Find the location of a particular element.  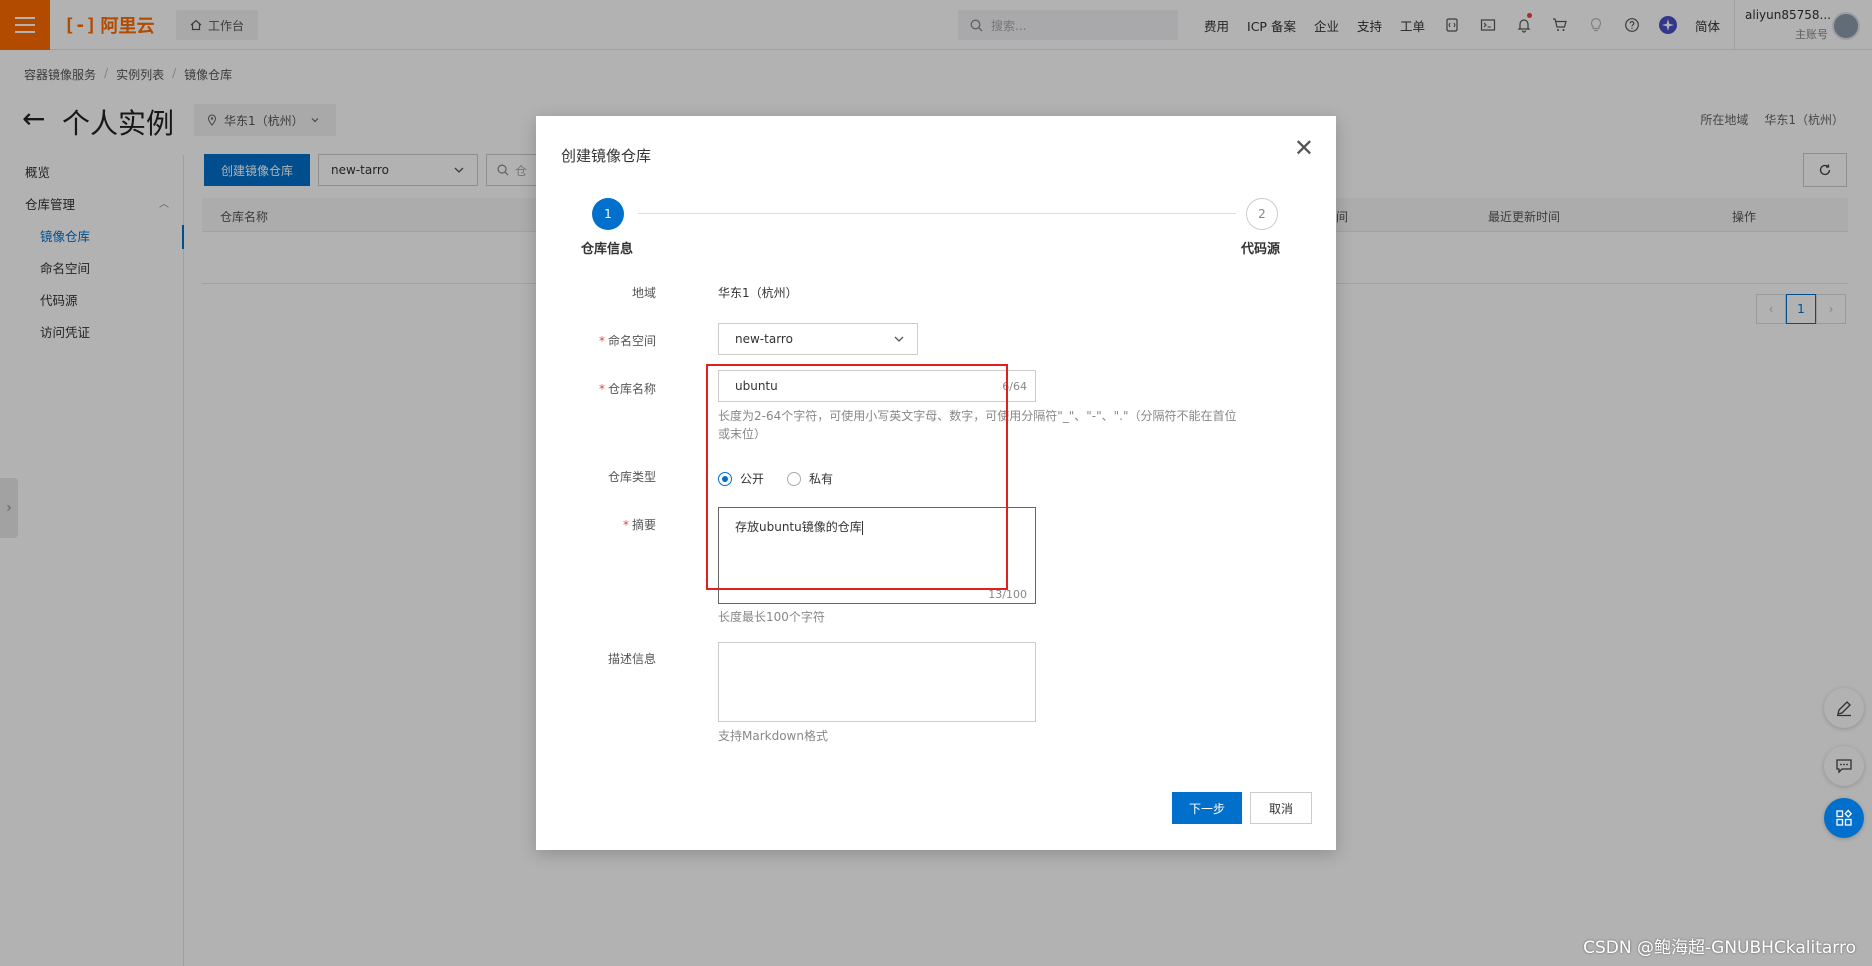

text-caret is located at coordinates (862, 527).